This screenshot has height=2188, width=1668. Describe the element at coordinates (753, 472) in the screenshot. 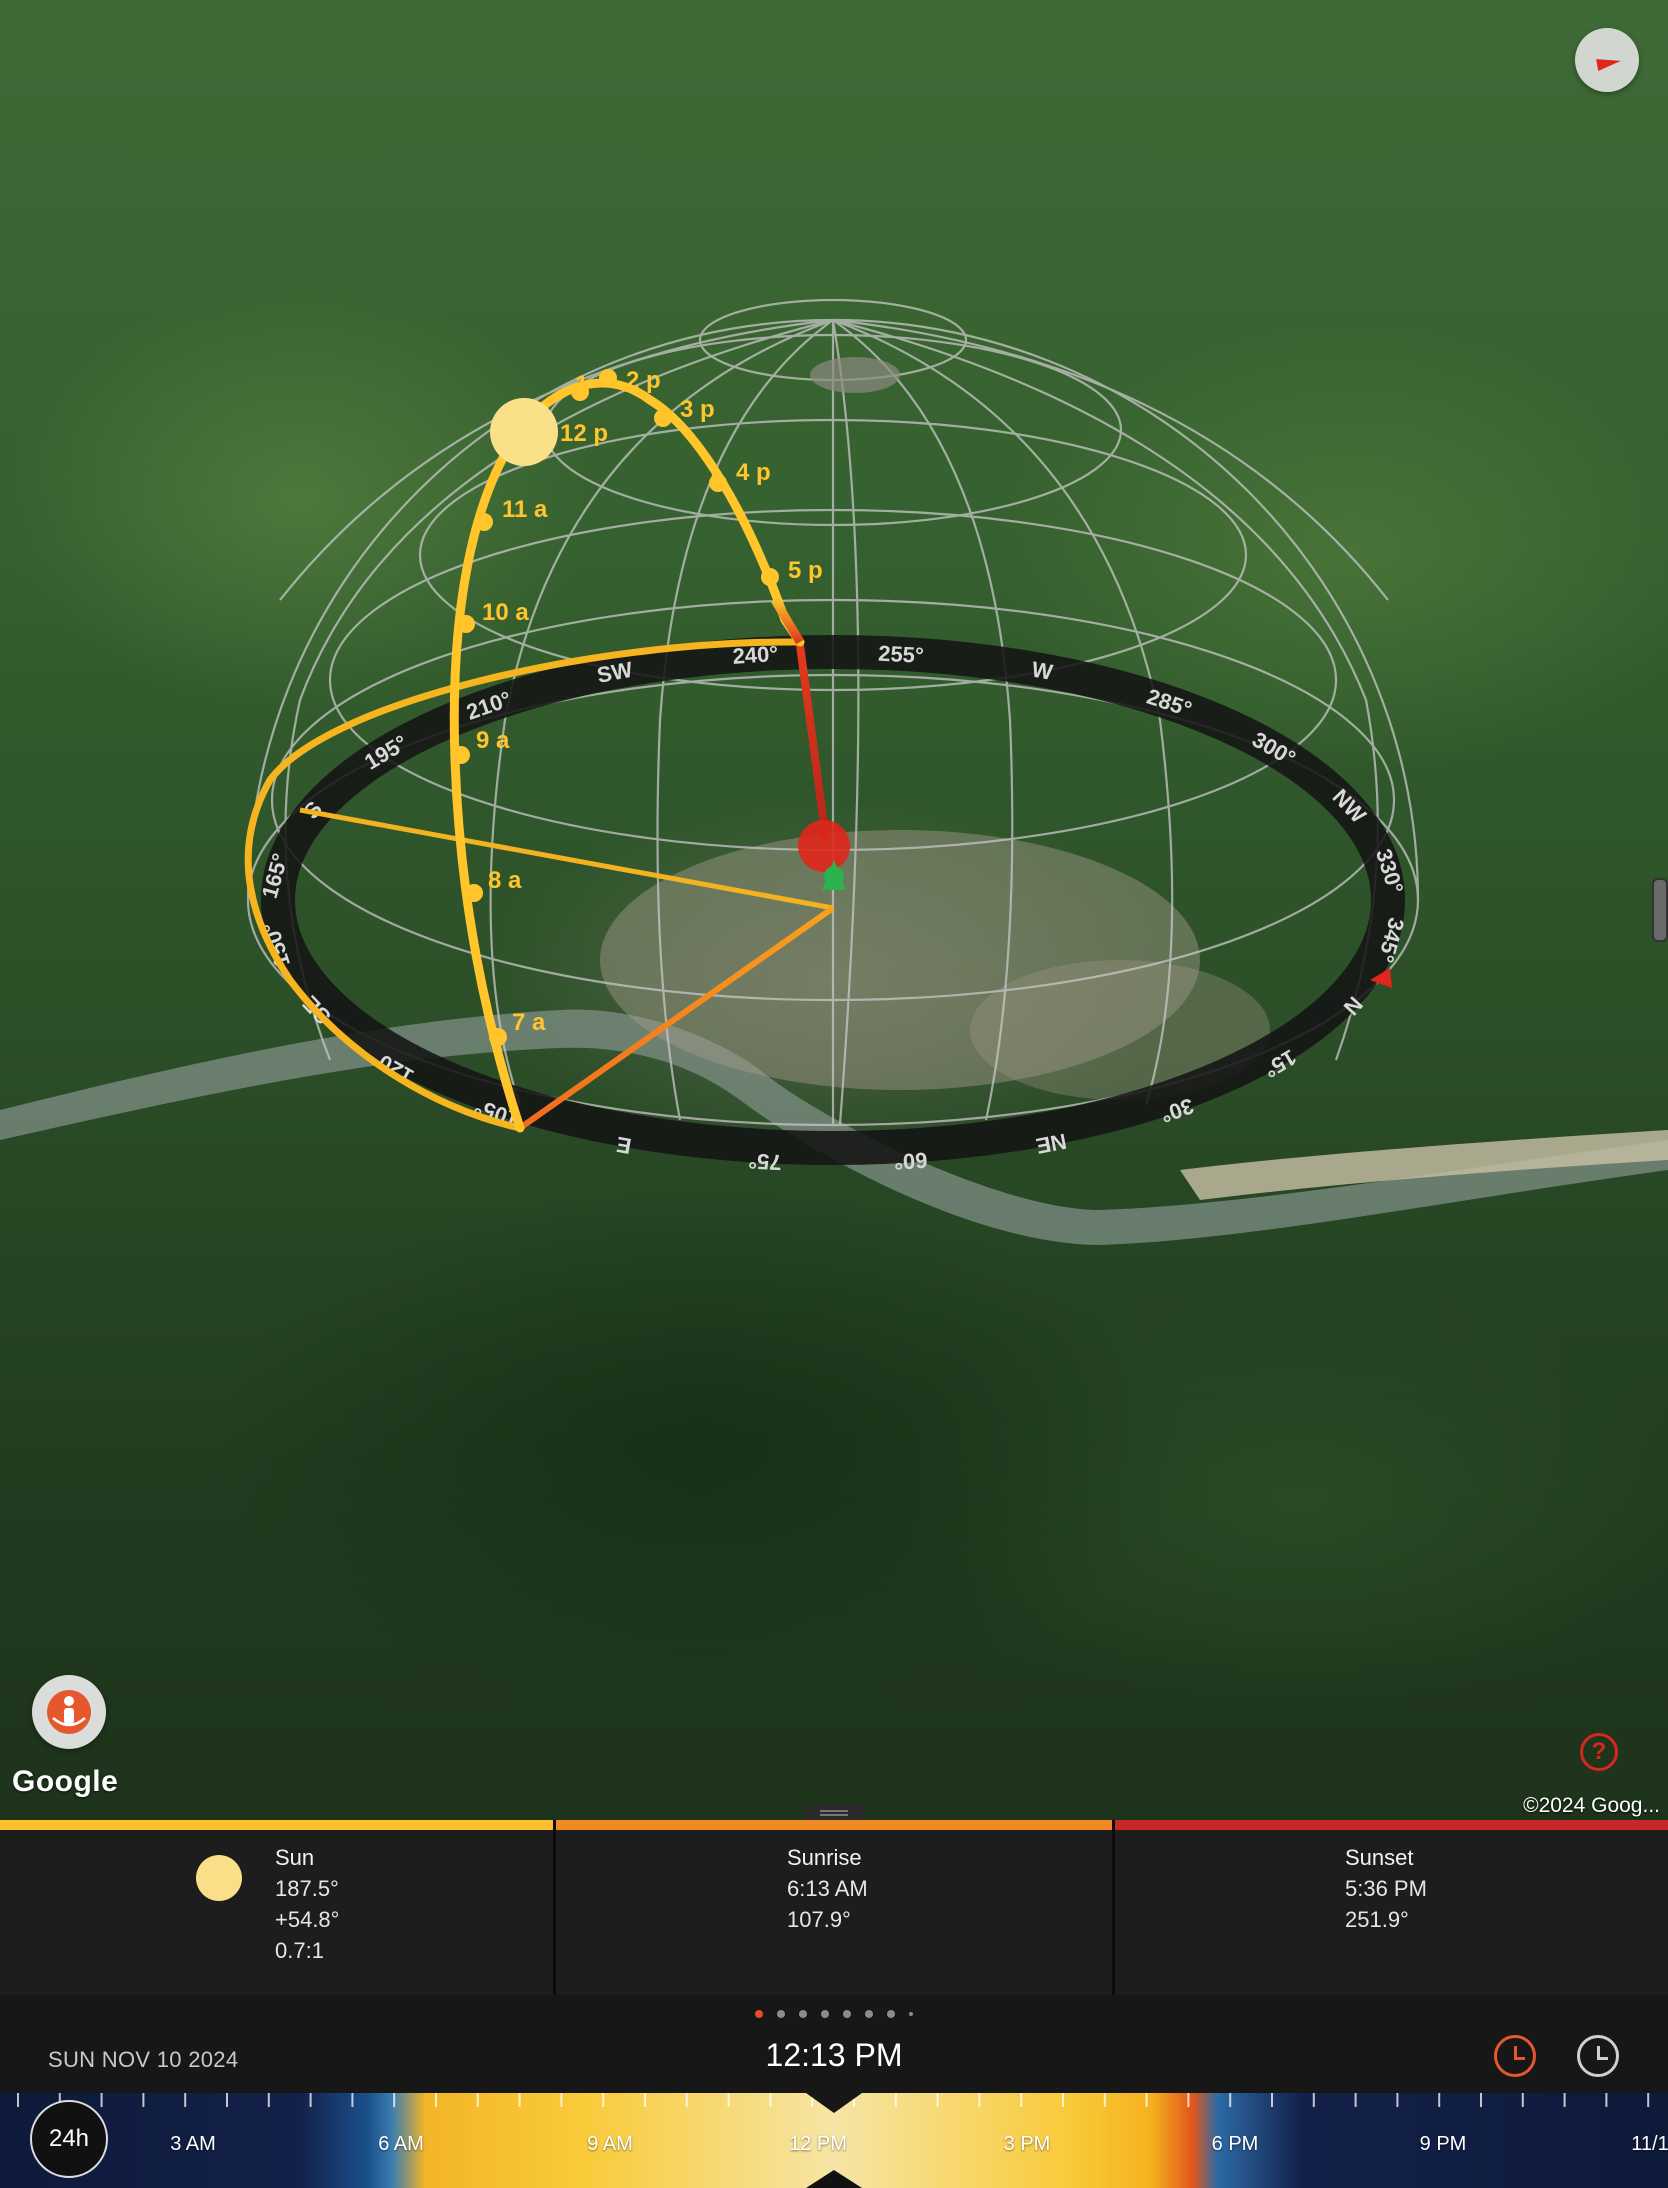

I see `hour-label: 4 p` at that location.